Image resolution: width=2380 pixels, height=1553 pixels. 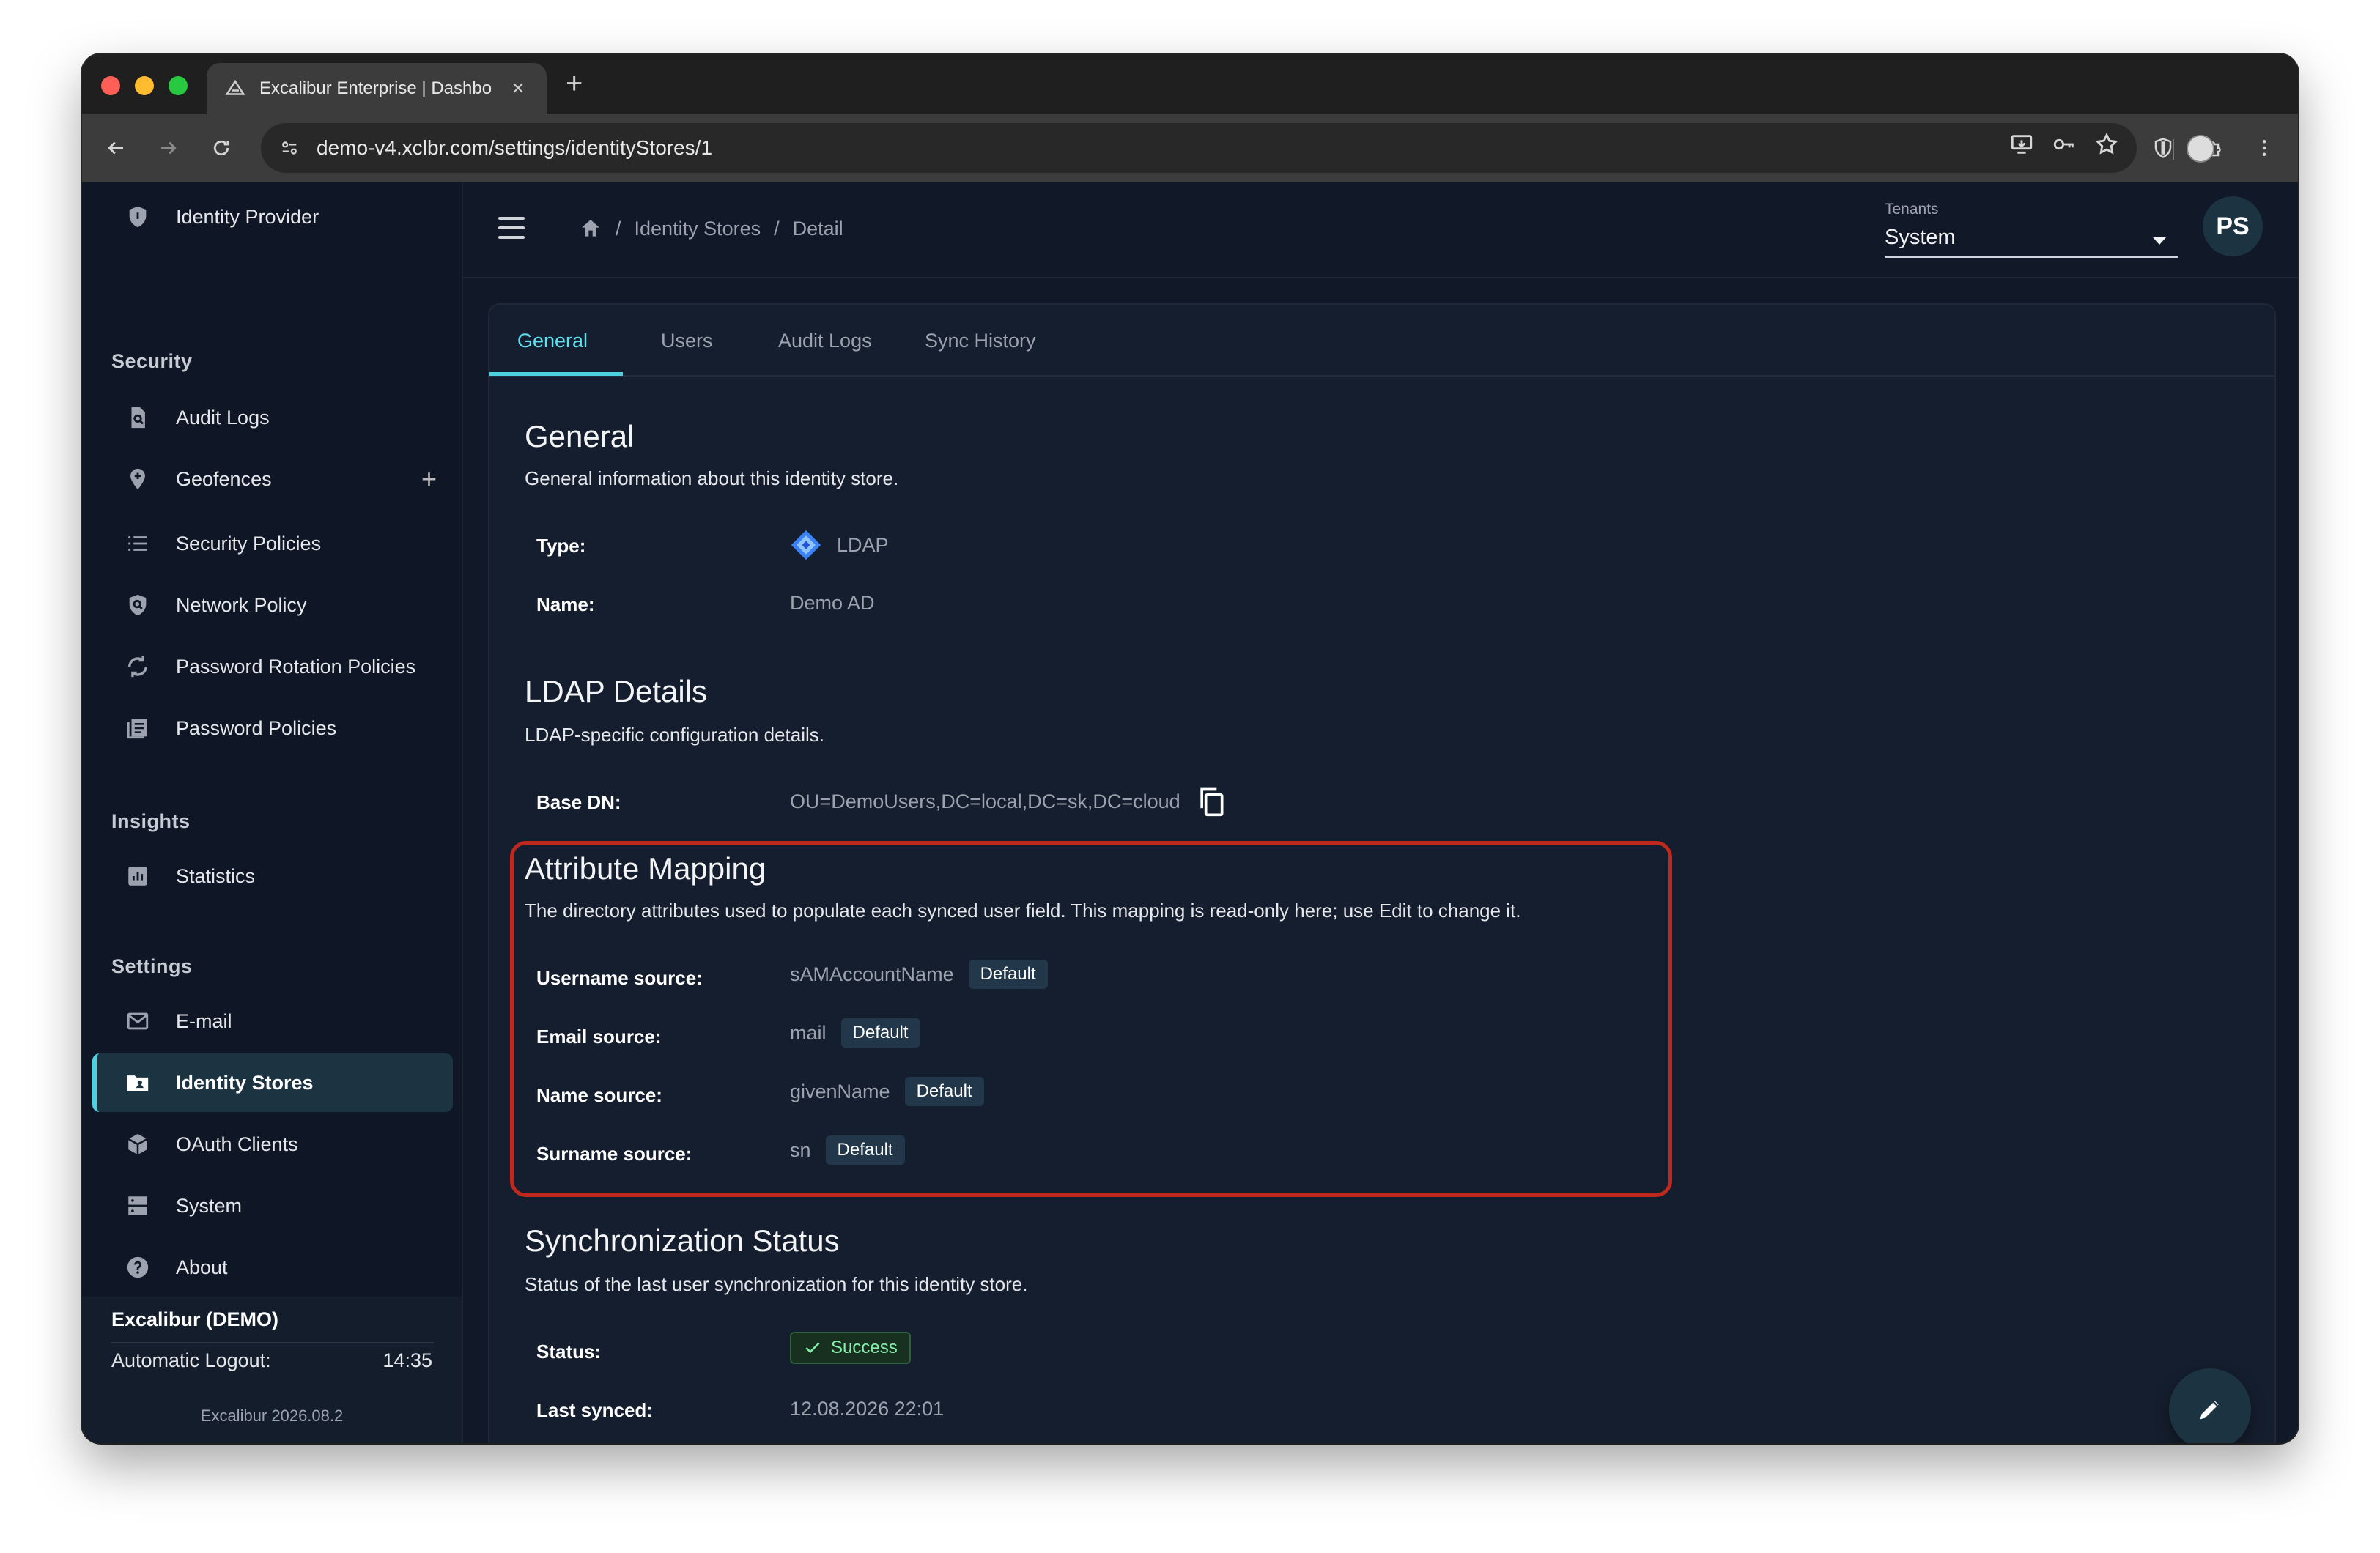 What do you see at coordinates (2021, 144) in the screenshot?
I see `install-app-icon` at bounding box center [2021, 144].